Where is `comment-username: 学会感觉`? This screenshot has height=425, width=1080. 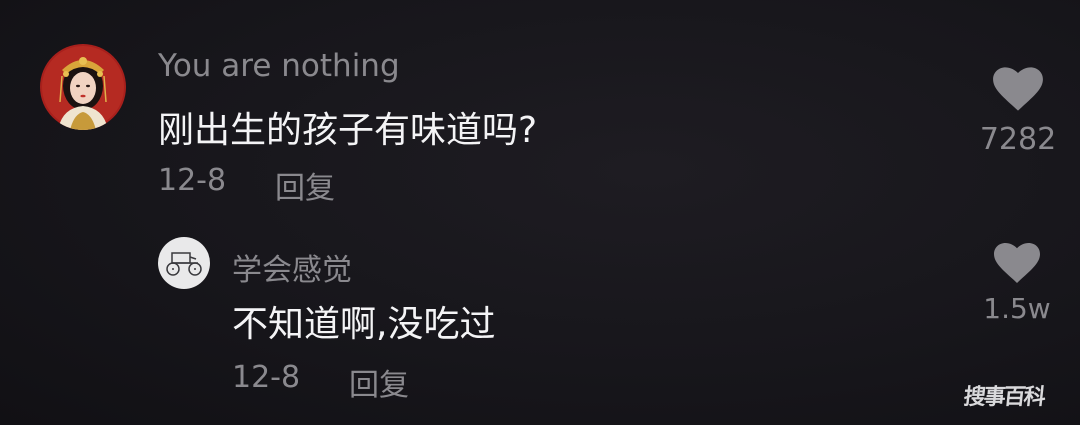 comment-username: 学会感觉 is located at coordinates (292, 267).